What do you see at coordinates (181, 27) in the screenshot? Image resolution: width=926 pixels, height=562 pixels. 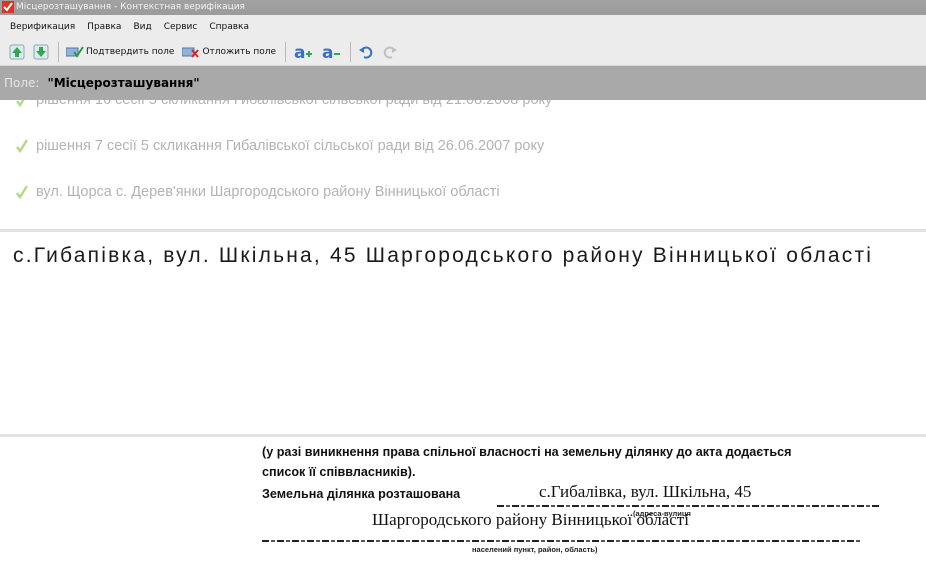 I see `menu-service: Сервис` at bounding box center [181, 27].